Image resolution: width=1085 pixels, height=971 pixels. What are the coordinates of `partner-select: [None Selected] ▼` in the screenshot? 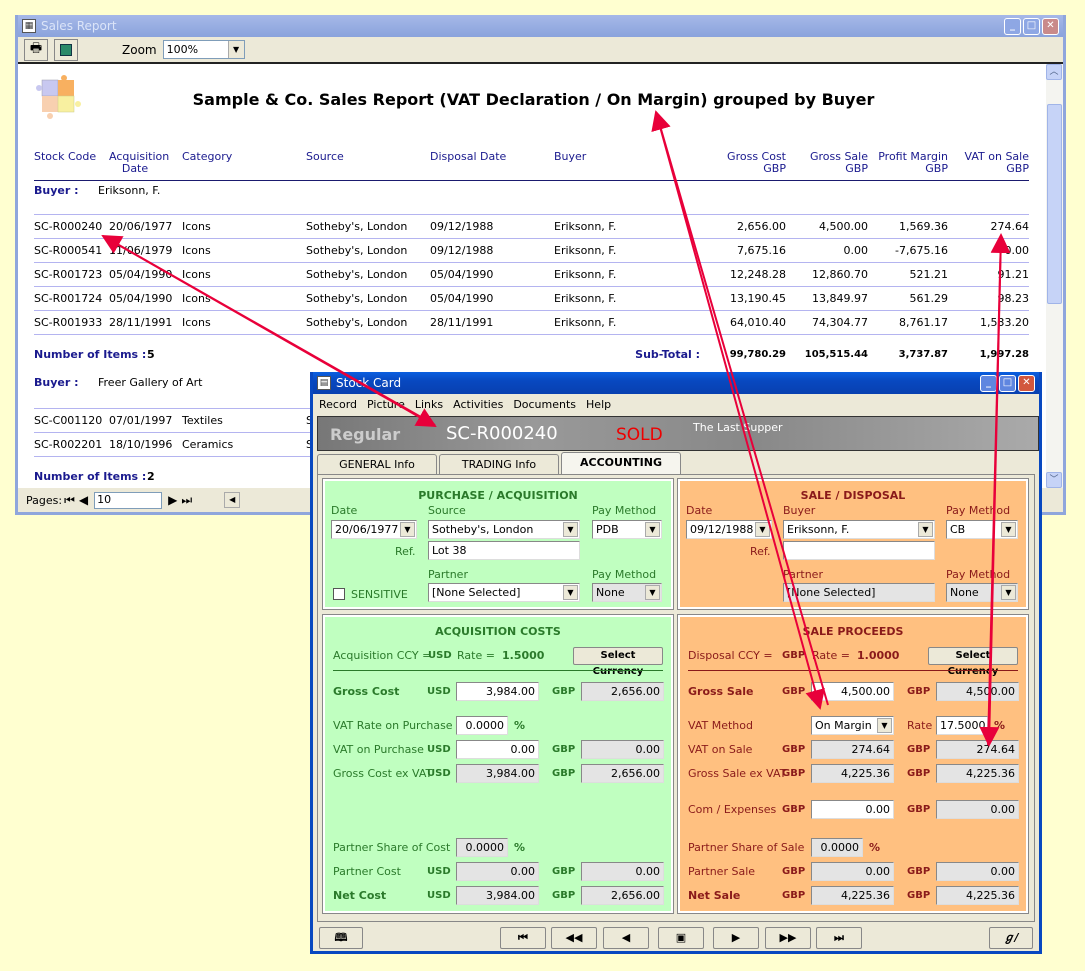 It's located at (504, 592).